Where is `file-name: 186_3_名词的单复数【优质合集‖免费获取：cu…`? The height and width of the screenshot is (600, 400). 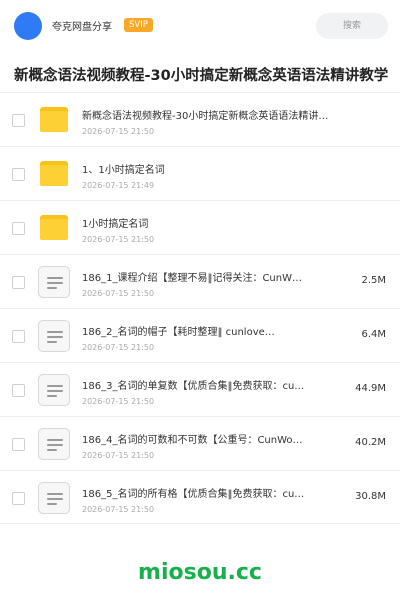
file-name: 186_3_名词的单复数【优质合集‖免费获取：cu… is located at coordinates (193, 386).